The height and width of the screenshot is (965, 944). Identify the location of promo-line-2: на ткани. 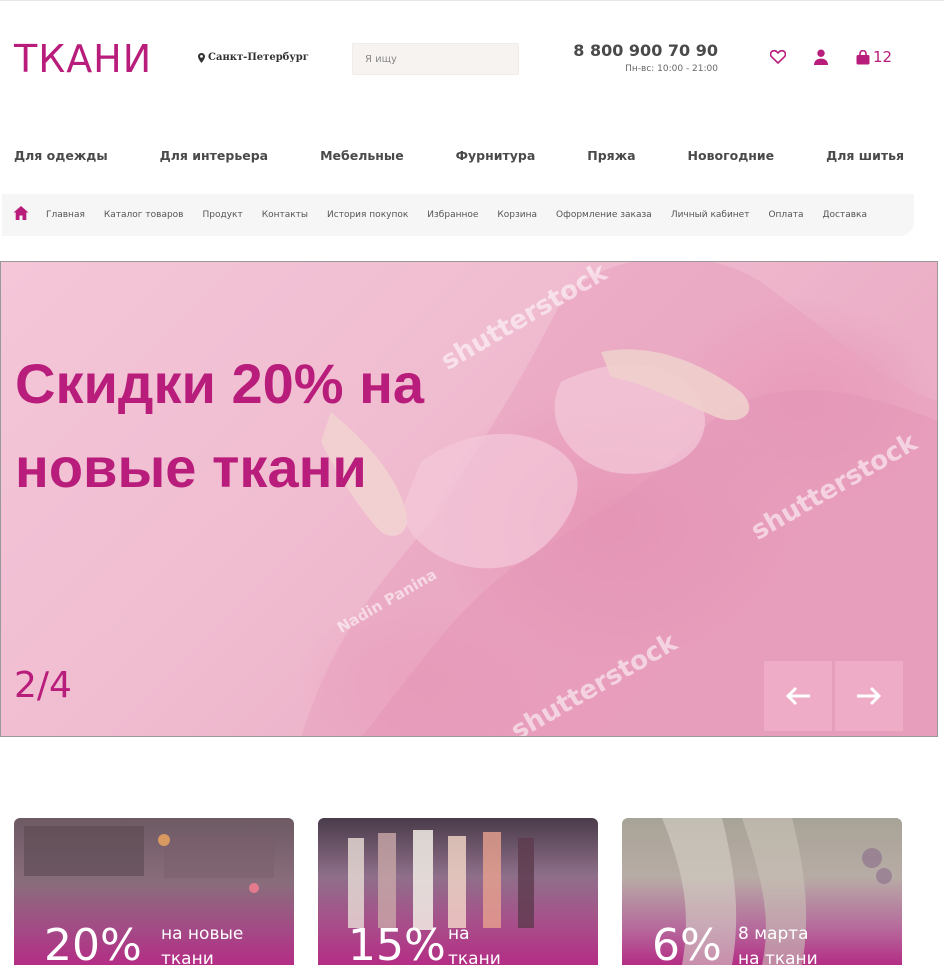
(778, 957).